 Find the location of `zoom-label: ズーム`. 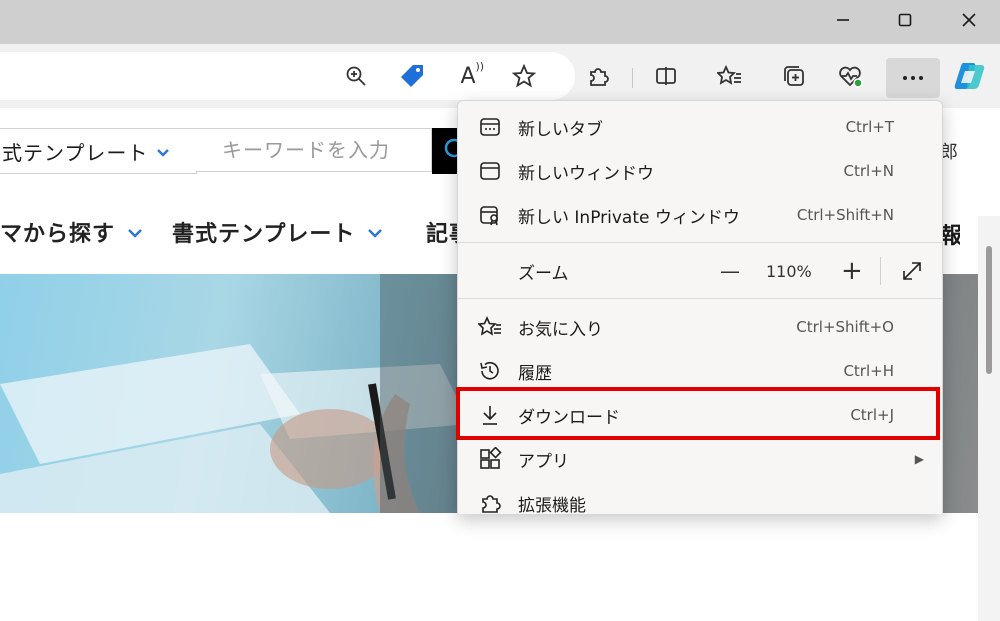

zoom-label: ズーム is located at coordinates (543, 273).